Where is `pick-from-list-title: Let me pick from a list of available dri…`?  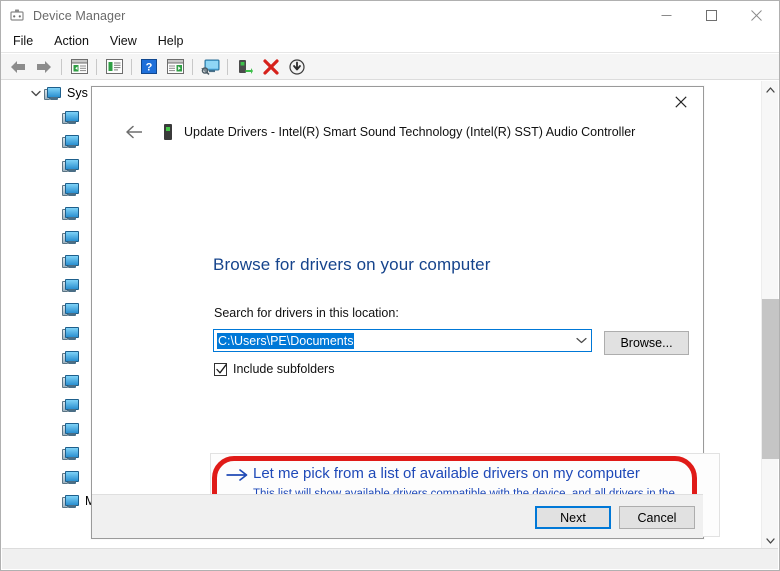 pick-from-list-title: Let me pick from a list of available dri… is located at coordinates (446, 473).